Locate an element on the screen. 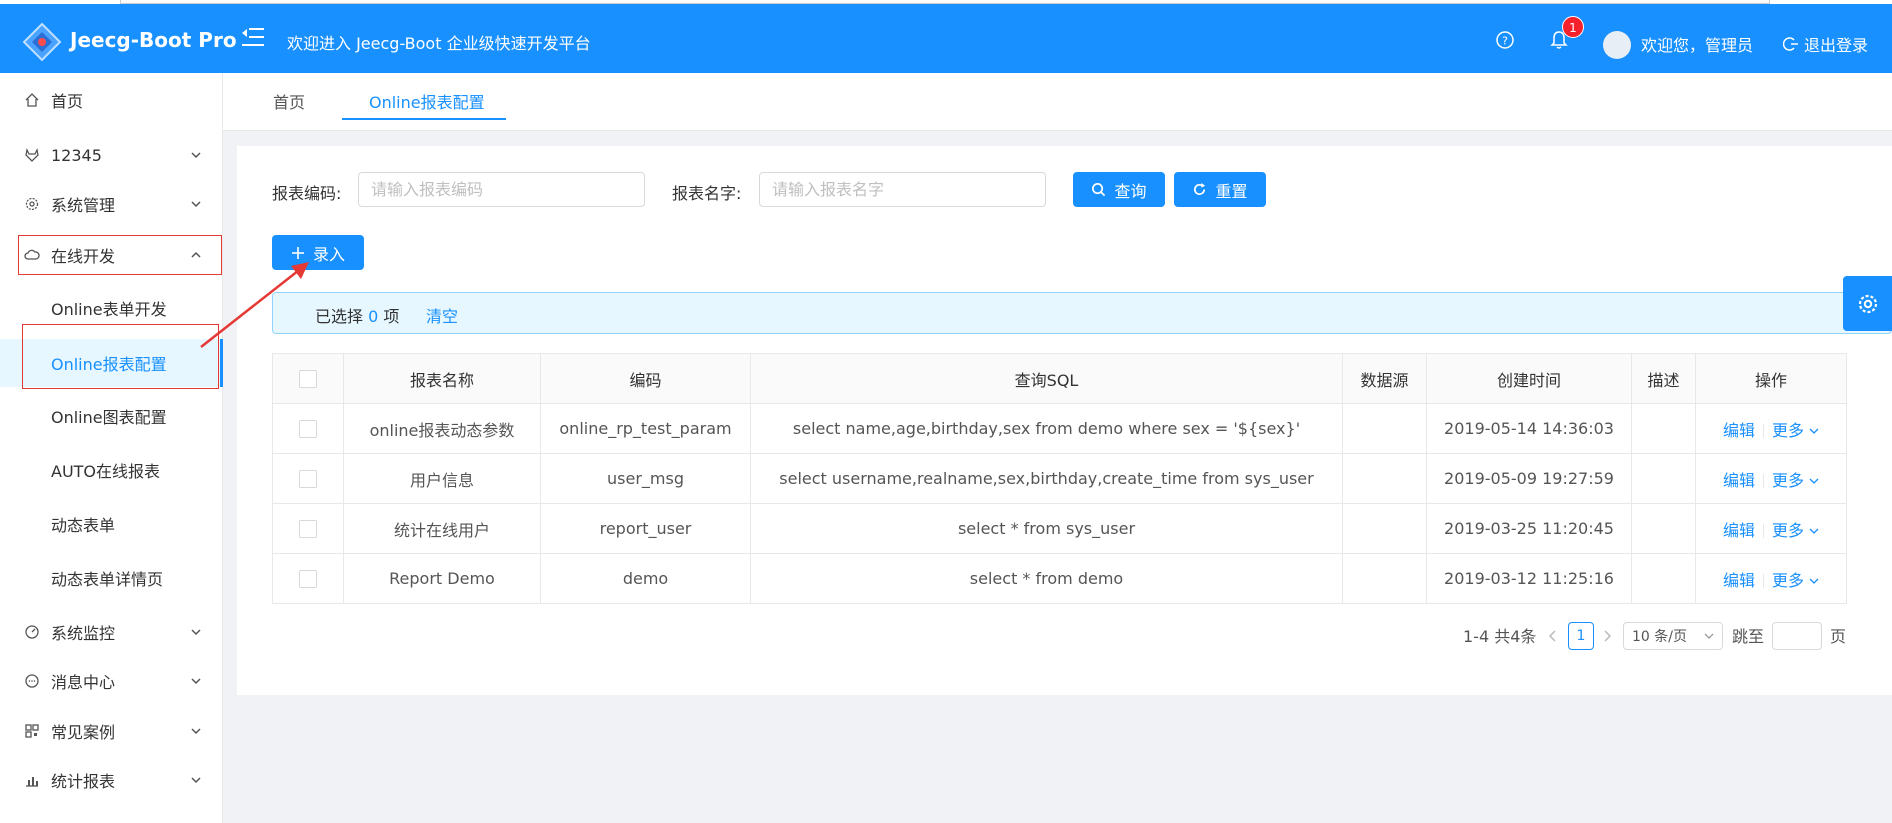 This screenshot has width=1892, height=823. column-header: 报表名称 is located at coordinates (442, 378).